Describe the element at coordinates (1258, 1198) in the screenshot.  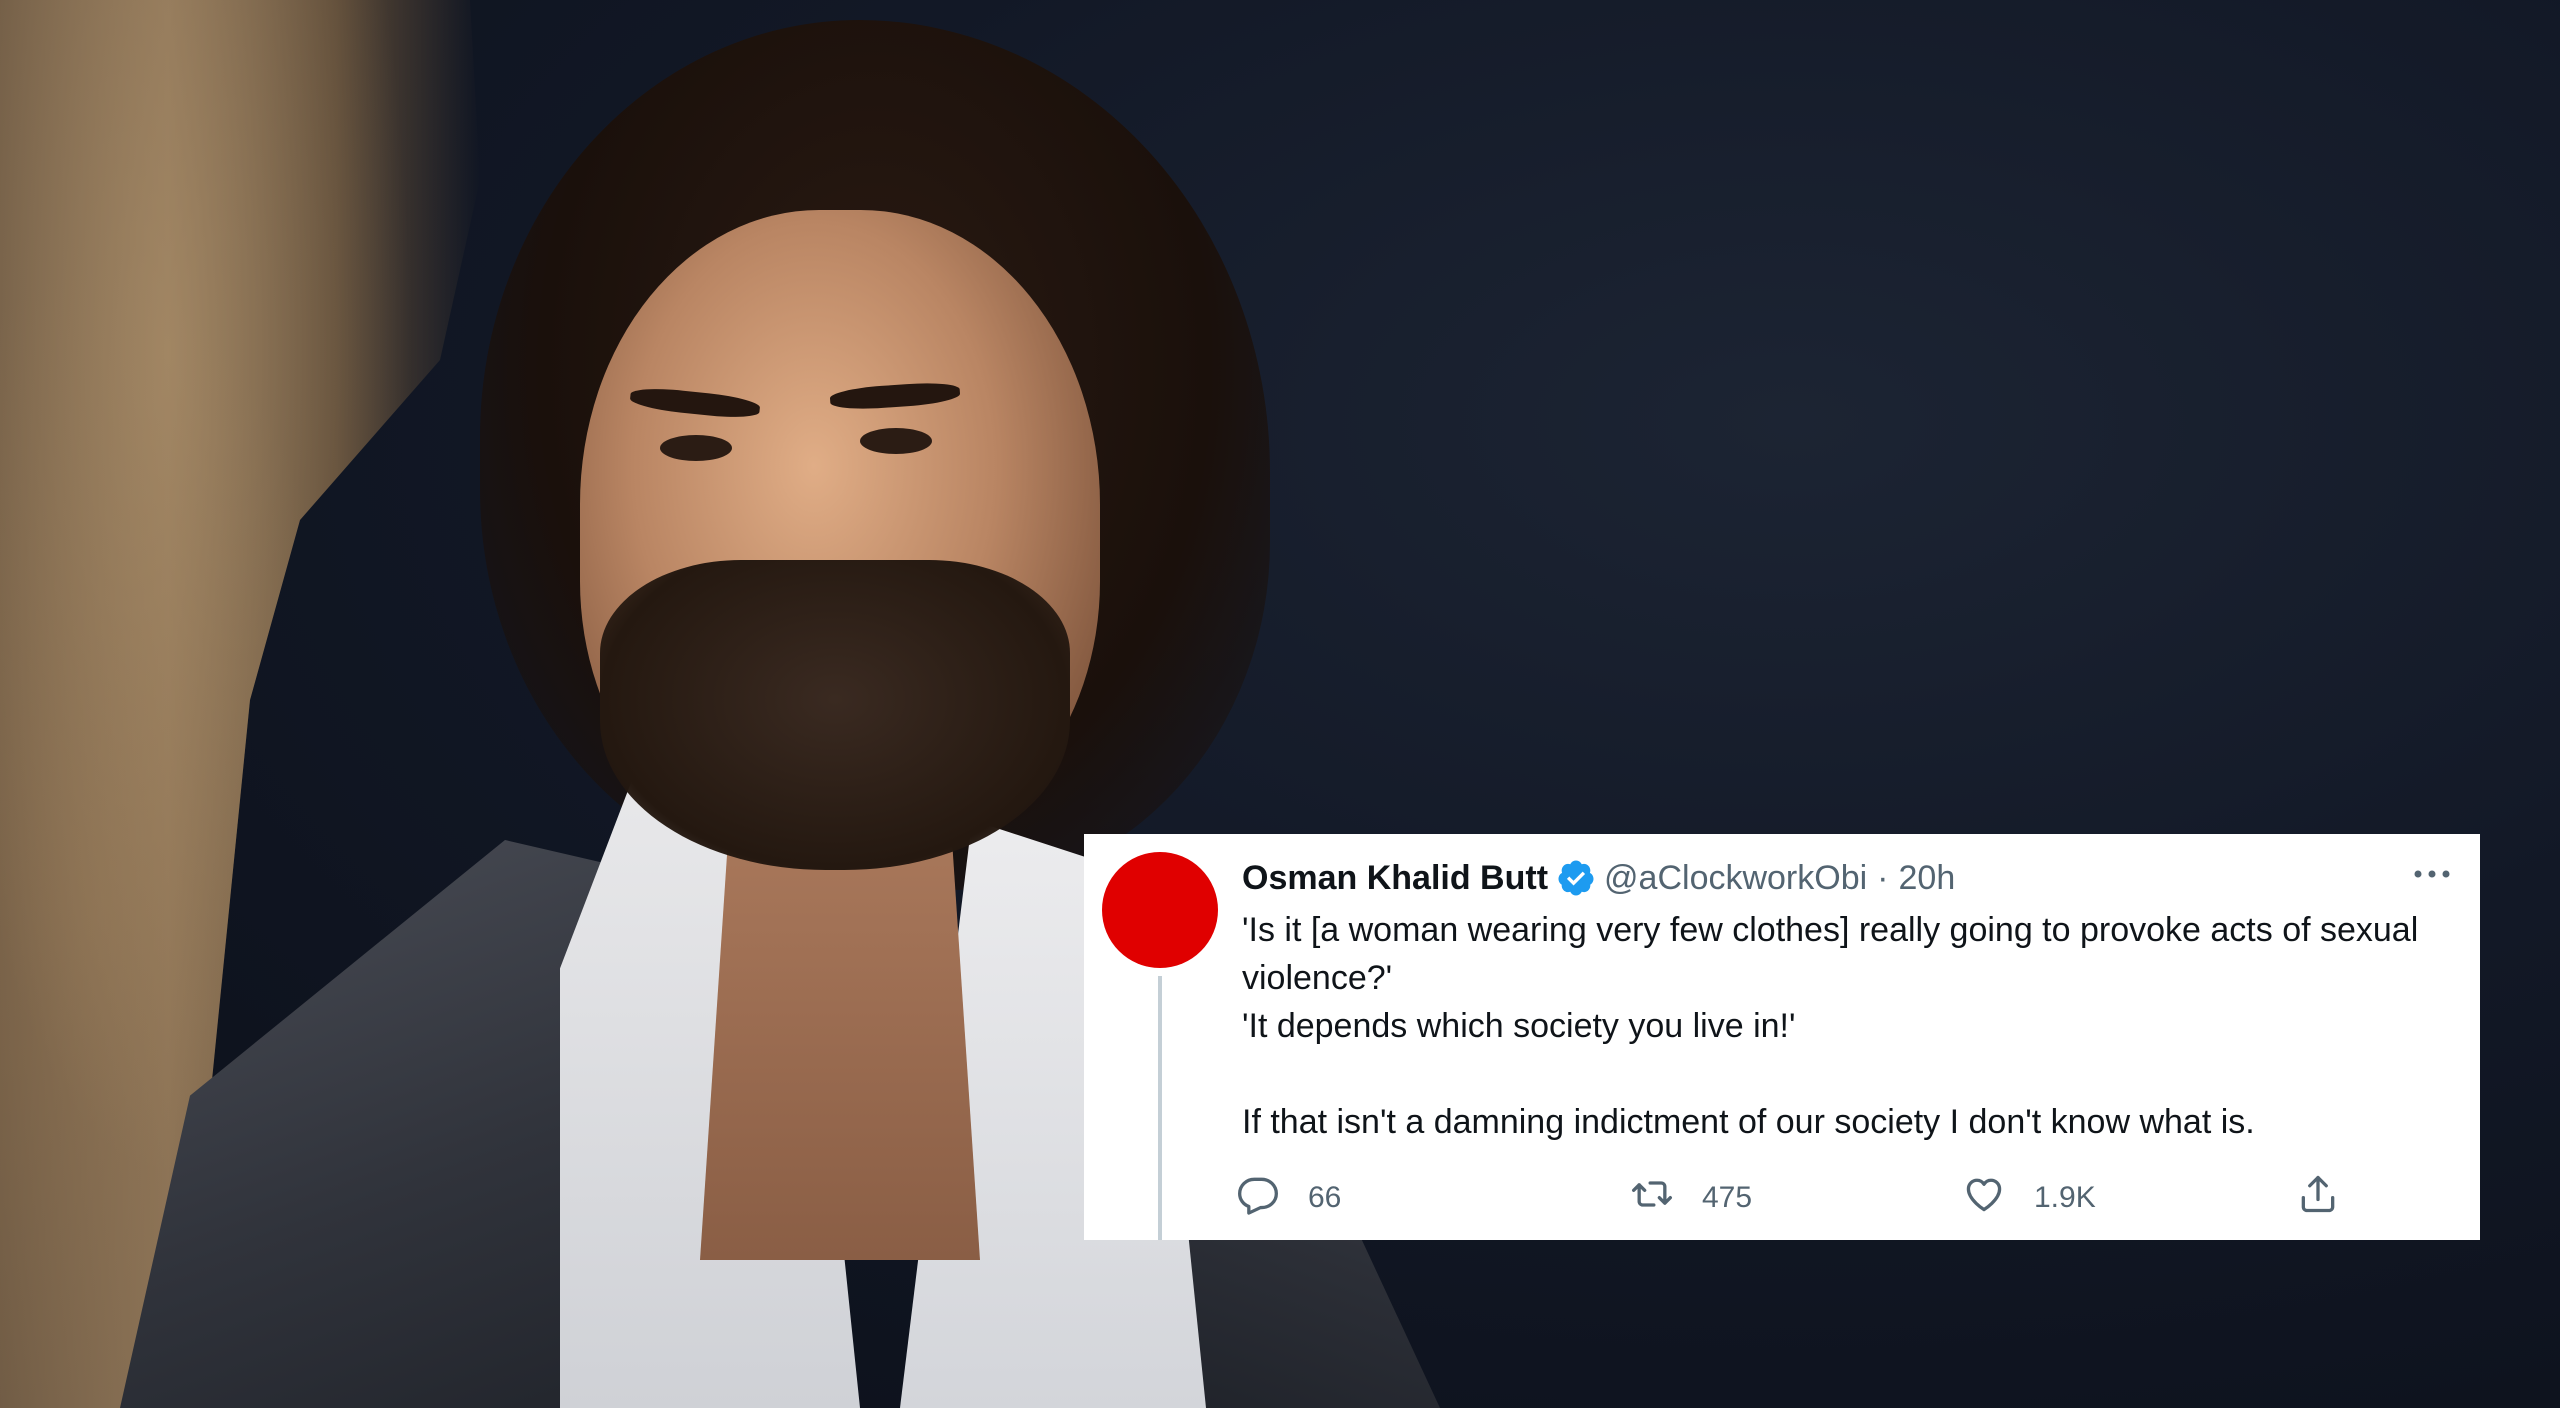
I see `reply-icon` at that location.